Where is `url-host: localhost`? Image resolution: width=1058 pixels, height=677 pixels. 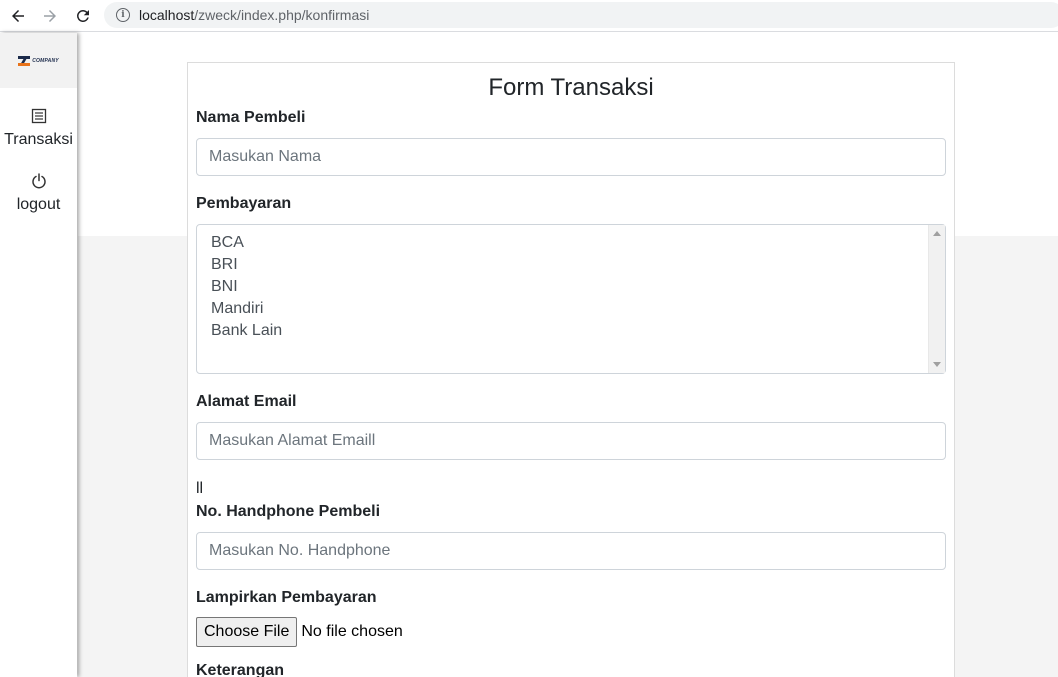 url-host: localhost is located at coordinates (167, 15).